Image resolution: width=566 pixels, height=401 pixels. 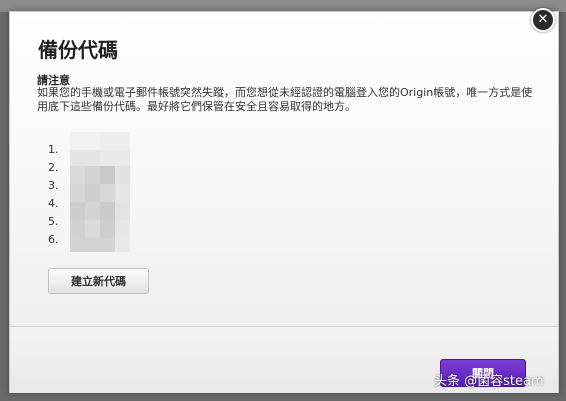 What do you see at coordinates (53, 149) in the screenshot?
I see `code-item-1: 1.` at bounding box center [53, 149].